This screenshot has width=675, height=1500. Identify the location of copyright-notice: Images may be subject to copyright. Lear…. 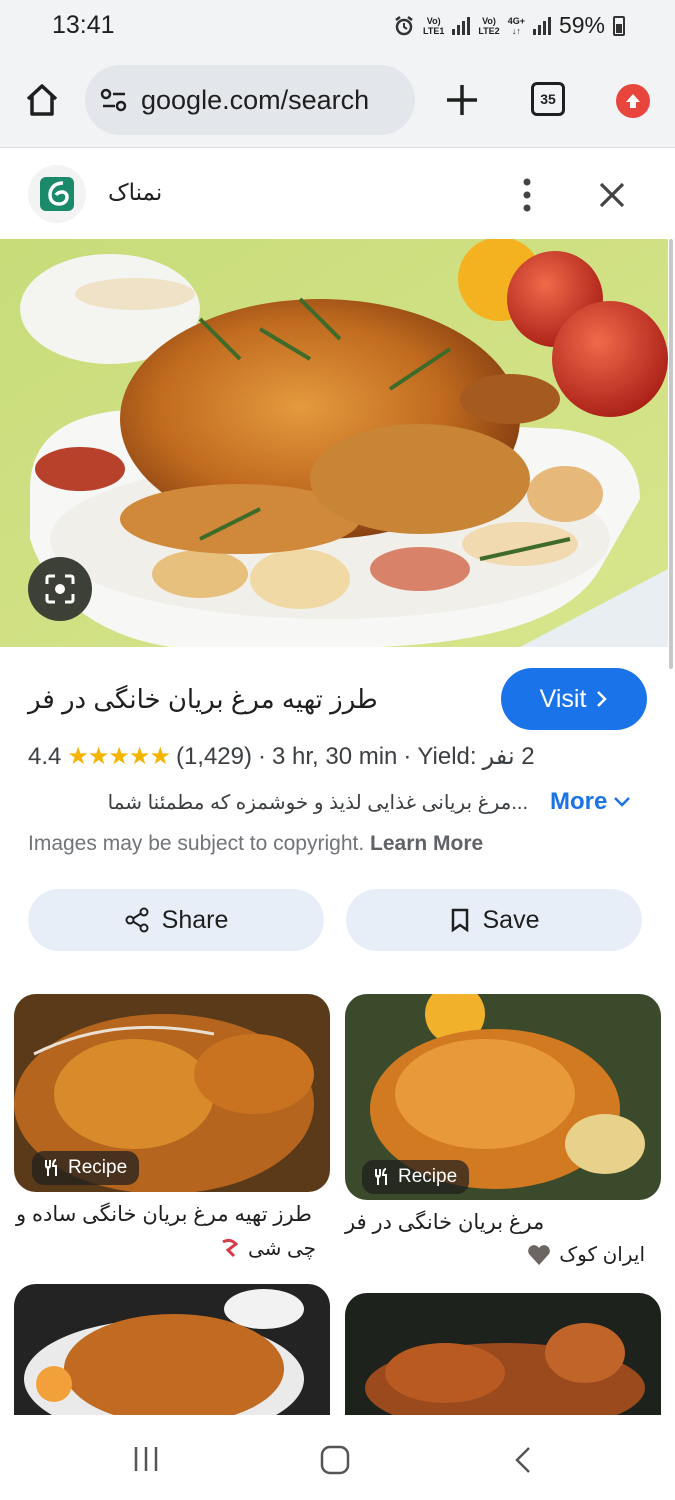
(255, 844).